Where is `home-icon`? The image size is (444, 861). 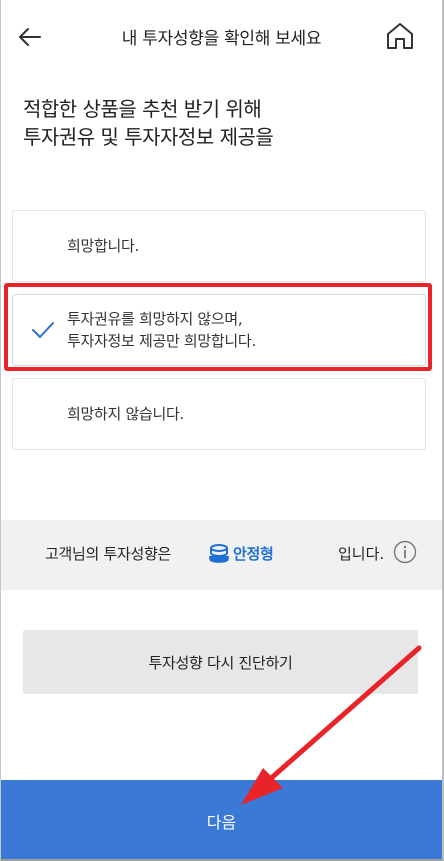 home-icon is located at coordinates (400, 36).